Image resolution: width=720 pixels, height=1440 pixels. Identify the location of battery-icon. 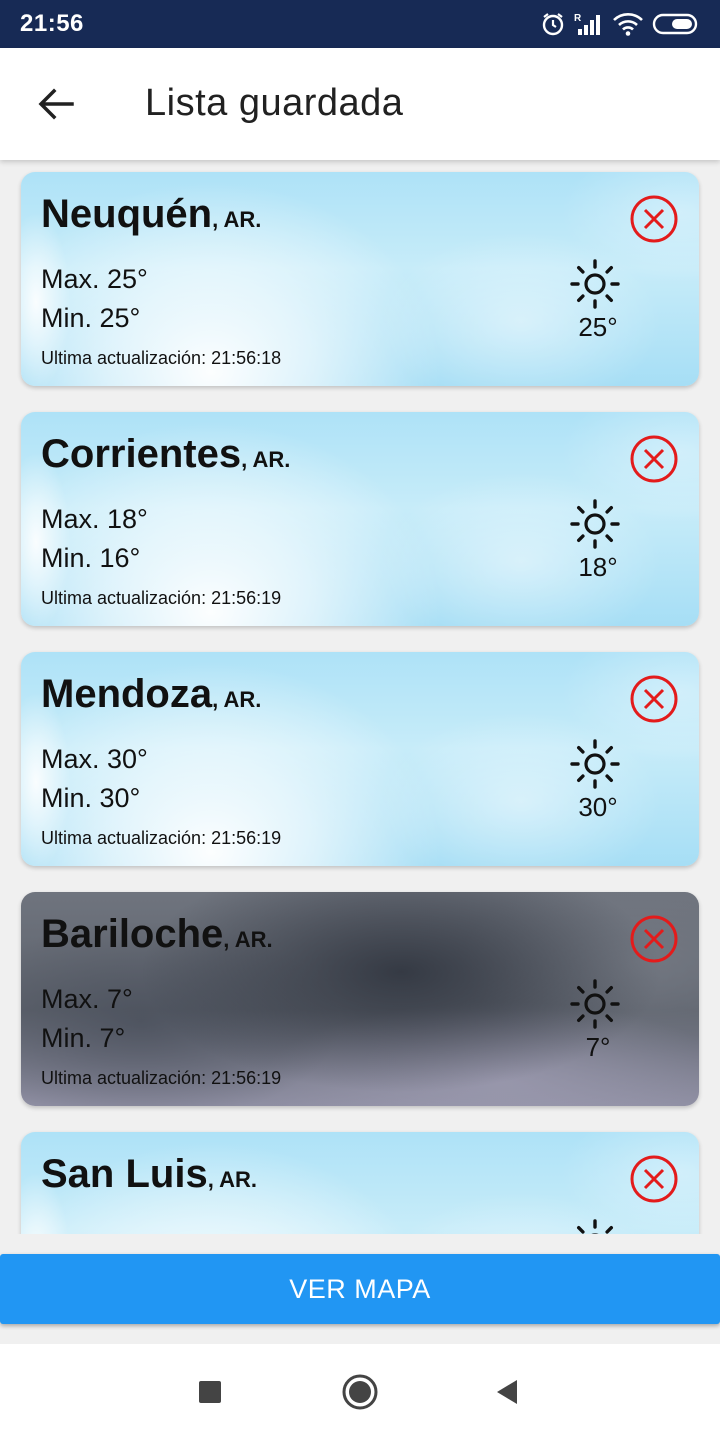
(676, 24).